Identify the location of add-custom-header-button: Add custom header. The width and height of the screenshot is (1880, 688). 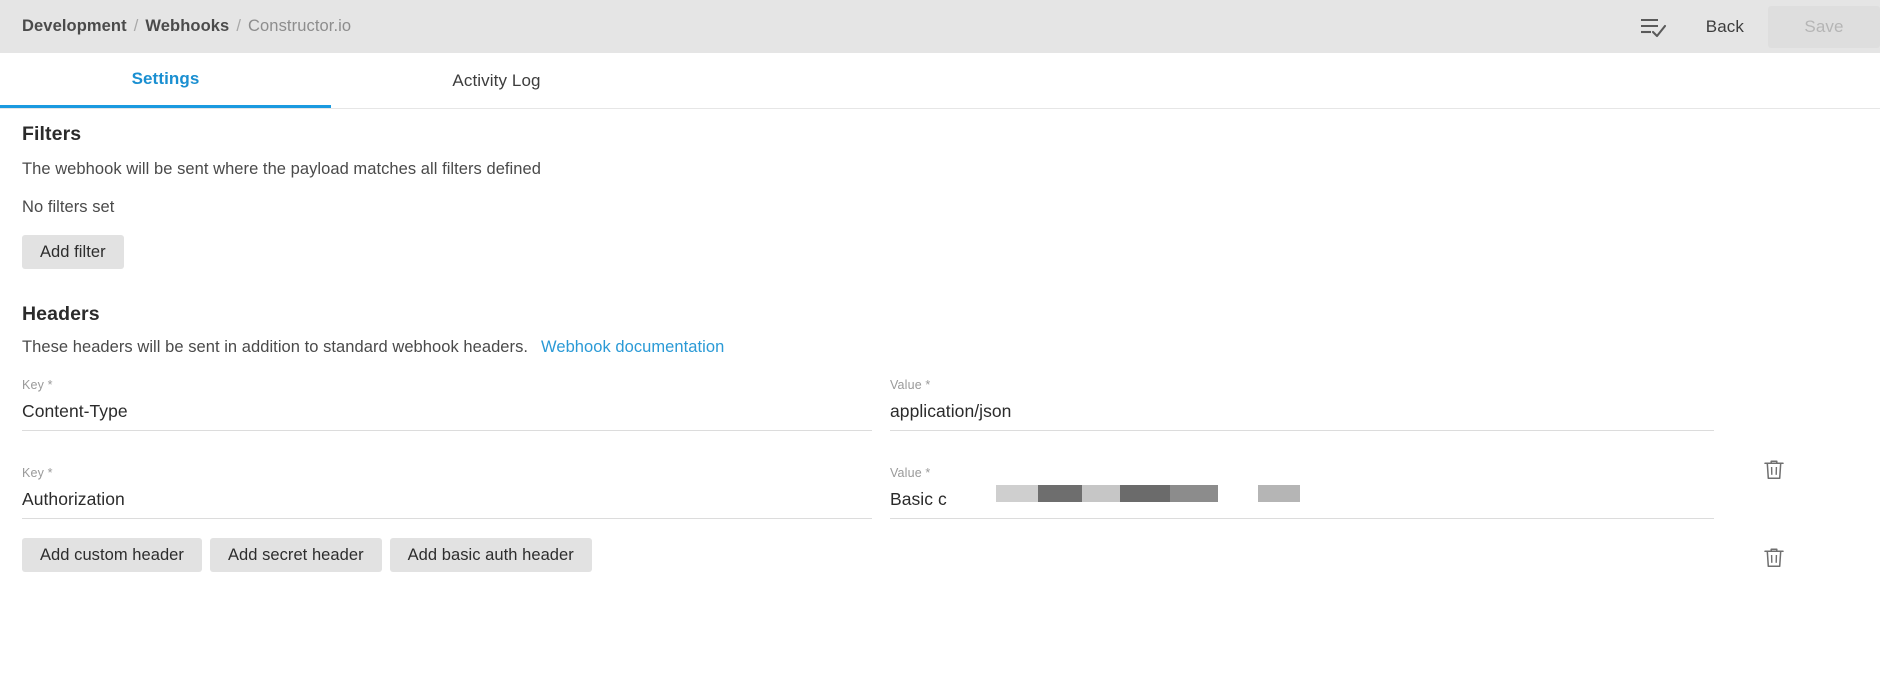
(112, 555).